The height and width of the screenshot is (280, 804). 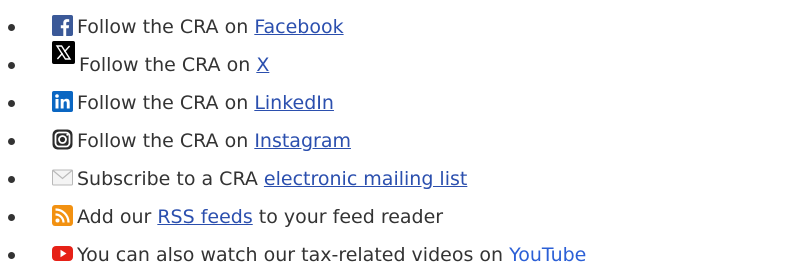 I want to click on item-prefix-text: Subscribe to a CRA, so click(x=170, y=179).